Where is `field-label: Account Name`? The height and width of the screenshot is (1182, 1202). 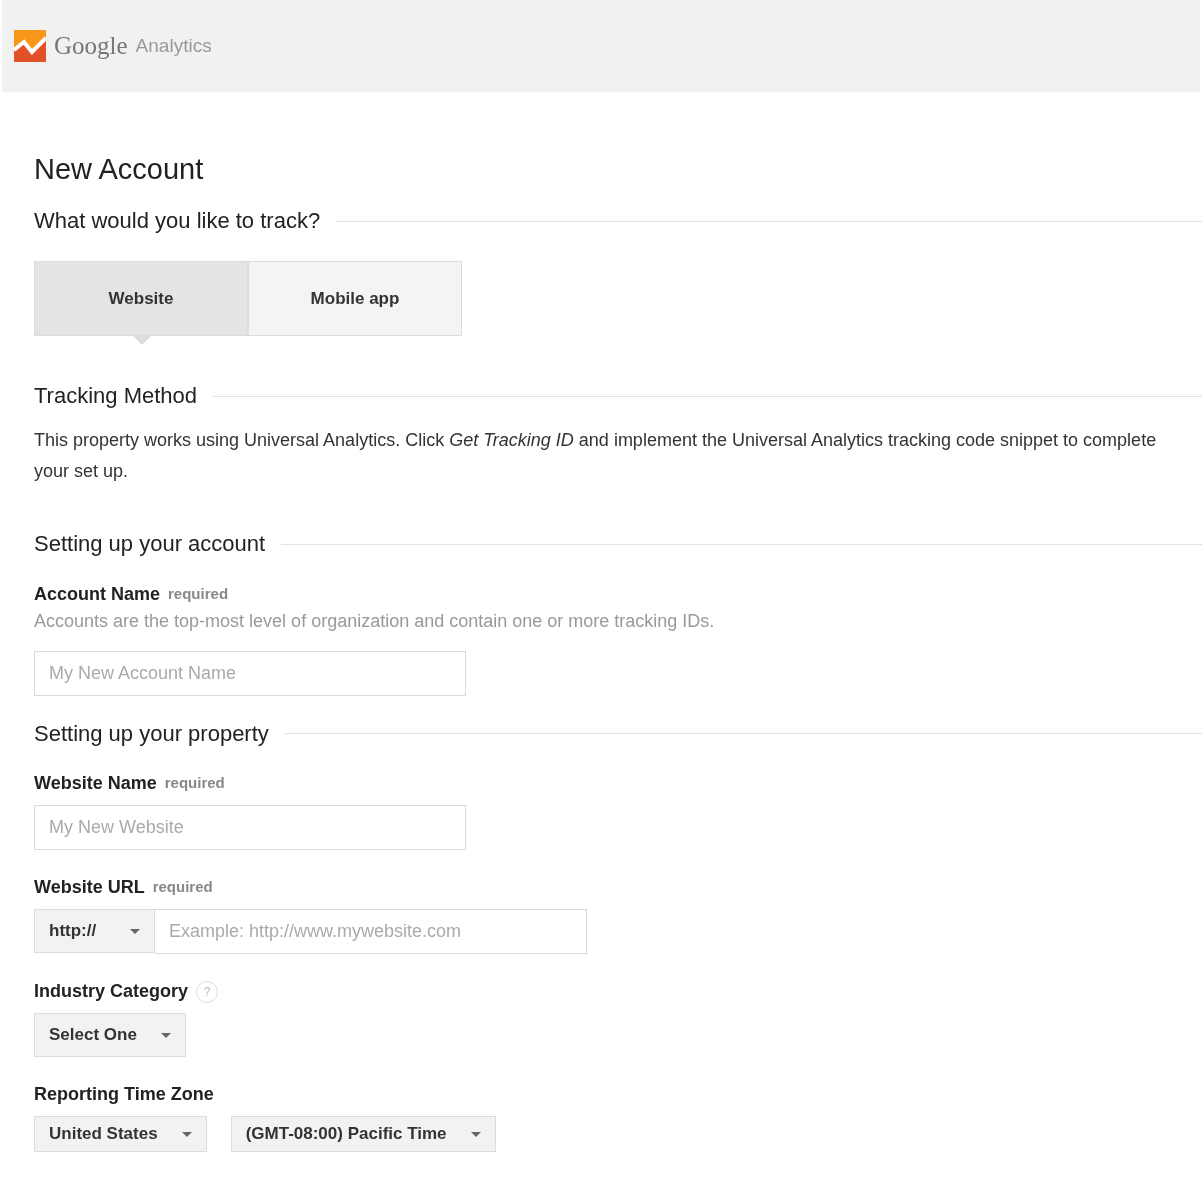
field-label: Account Name is located at coordinates (97, 594).